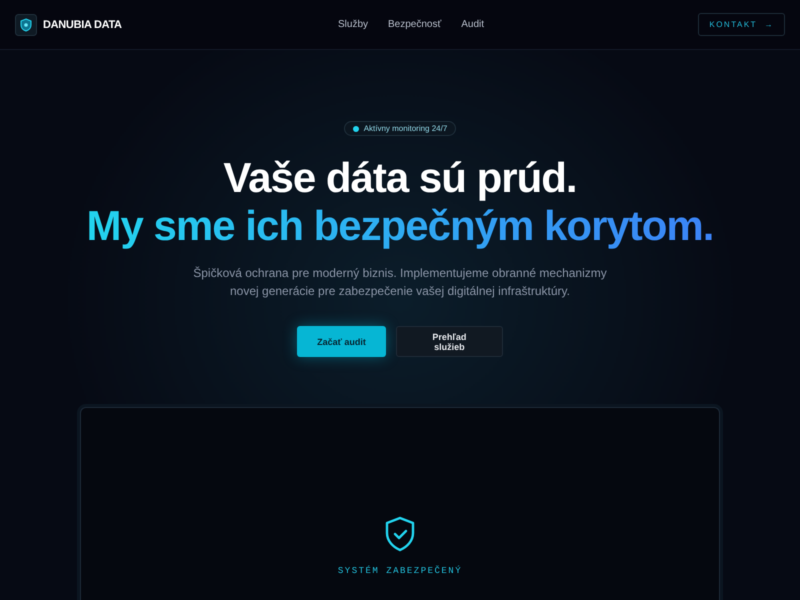  What do you see at coordinates (400, 571) in the screenshot?
I see `status-text: SYSTÉM ZABEZPEČENÝ` at bounding box center [400, 571].